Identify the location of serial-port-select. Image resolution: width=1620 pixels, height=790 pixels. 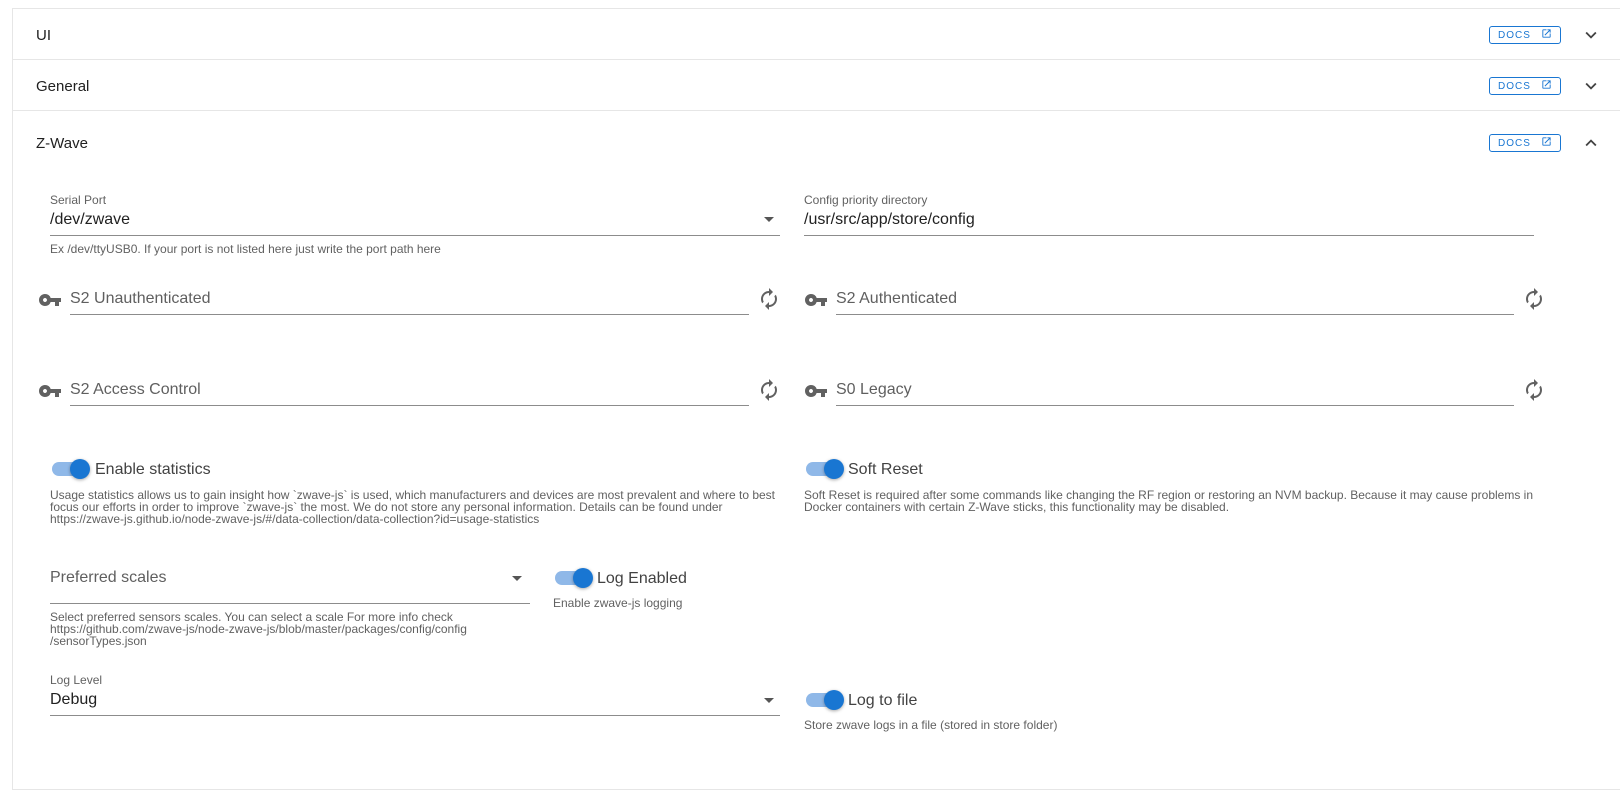
(415, 214).